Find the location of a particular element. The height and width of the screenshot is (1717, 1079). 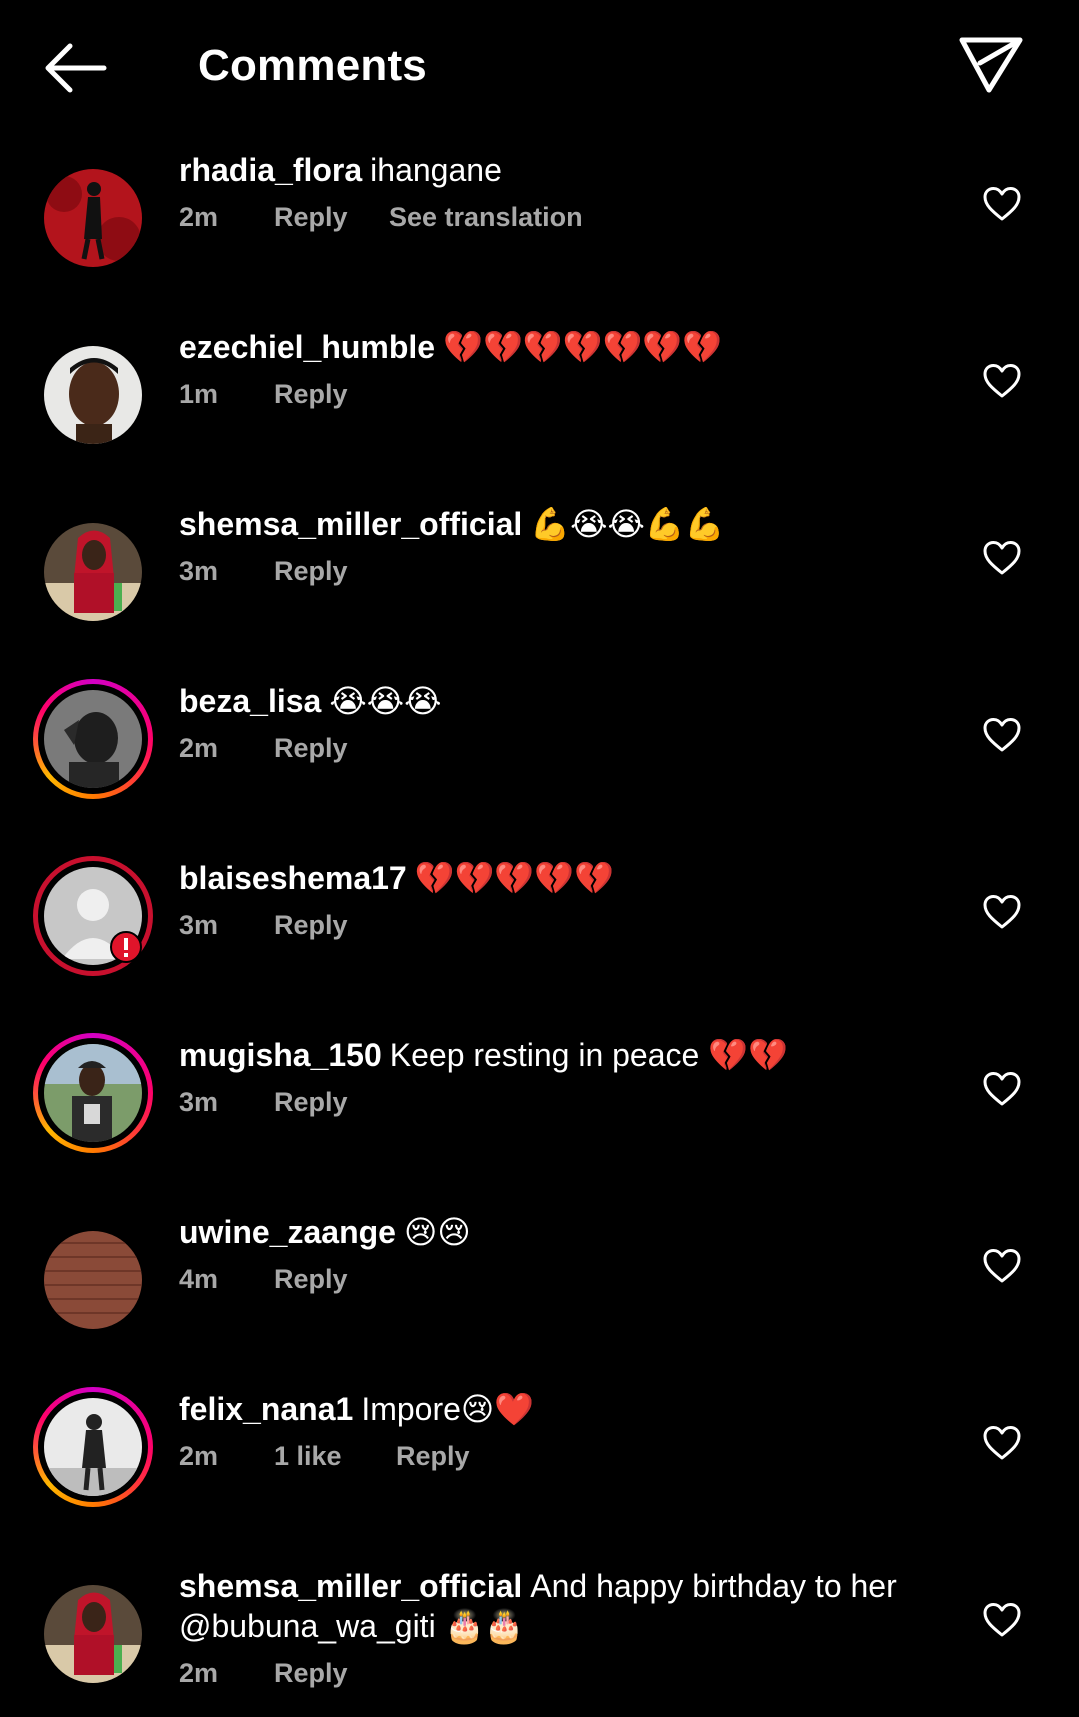

header-bar: Comments is located at coordinates (539, 70).